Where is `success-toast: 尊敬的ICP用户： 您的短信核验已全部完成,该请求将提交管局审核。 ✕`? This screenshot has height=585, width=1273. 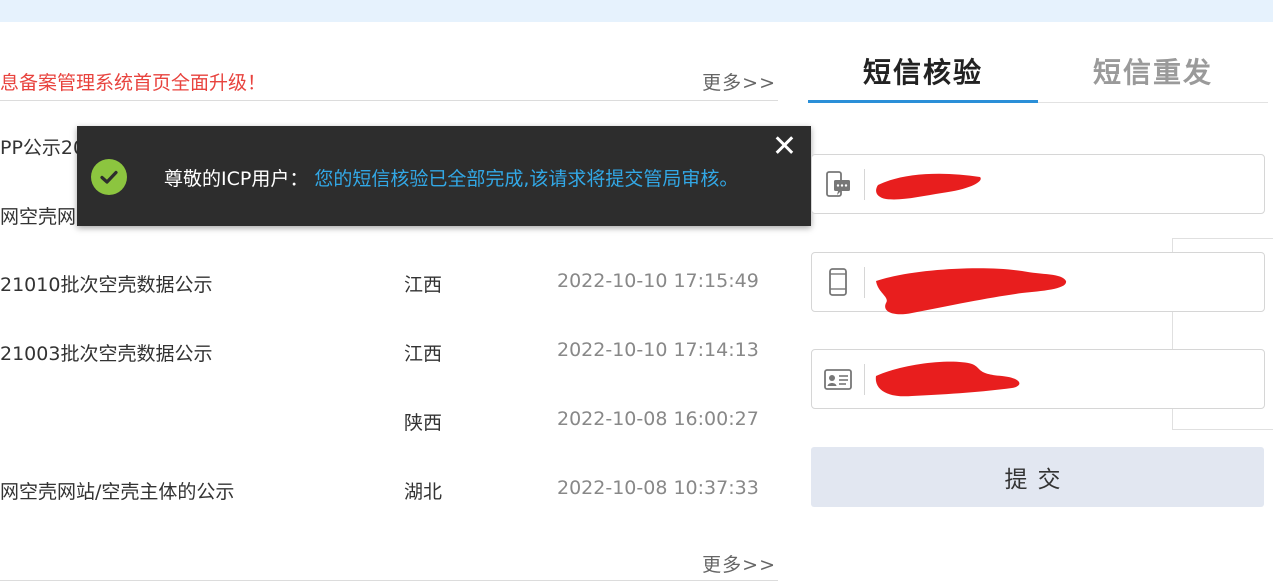 success-toast: 尊敬的ICP用户： 您的短信核验已全部完成,该请求将提交管局审核。 ✕ is located at coordinates (444, 176).